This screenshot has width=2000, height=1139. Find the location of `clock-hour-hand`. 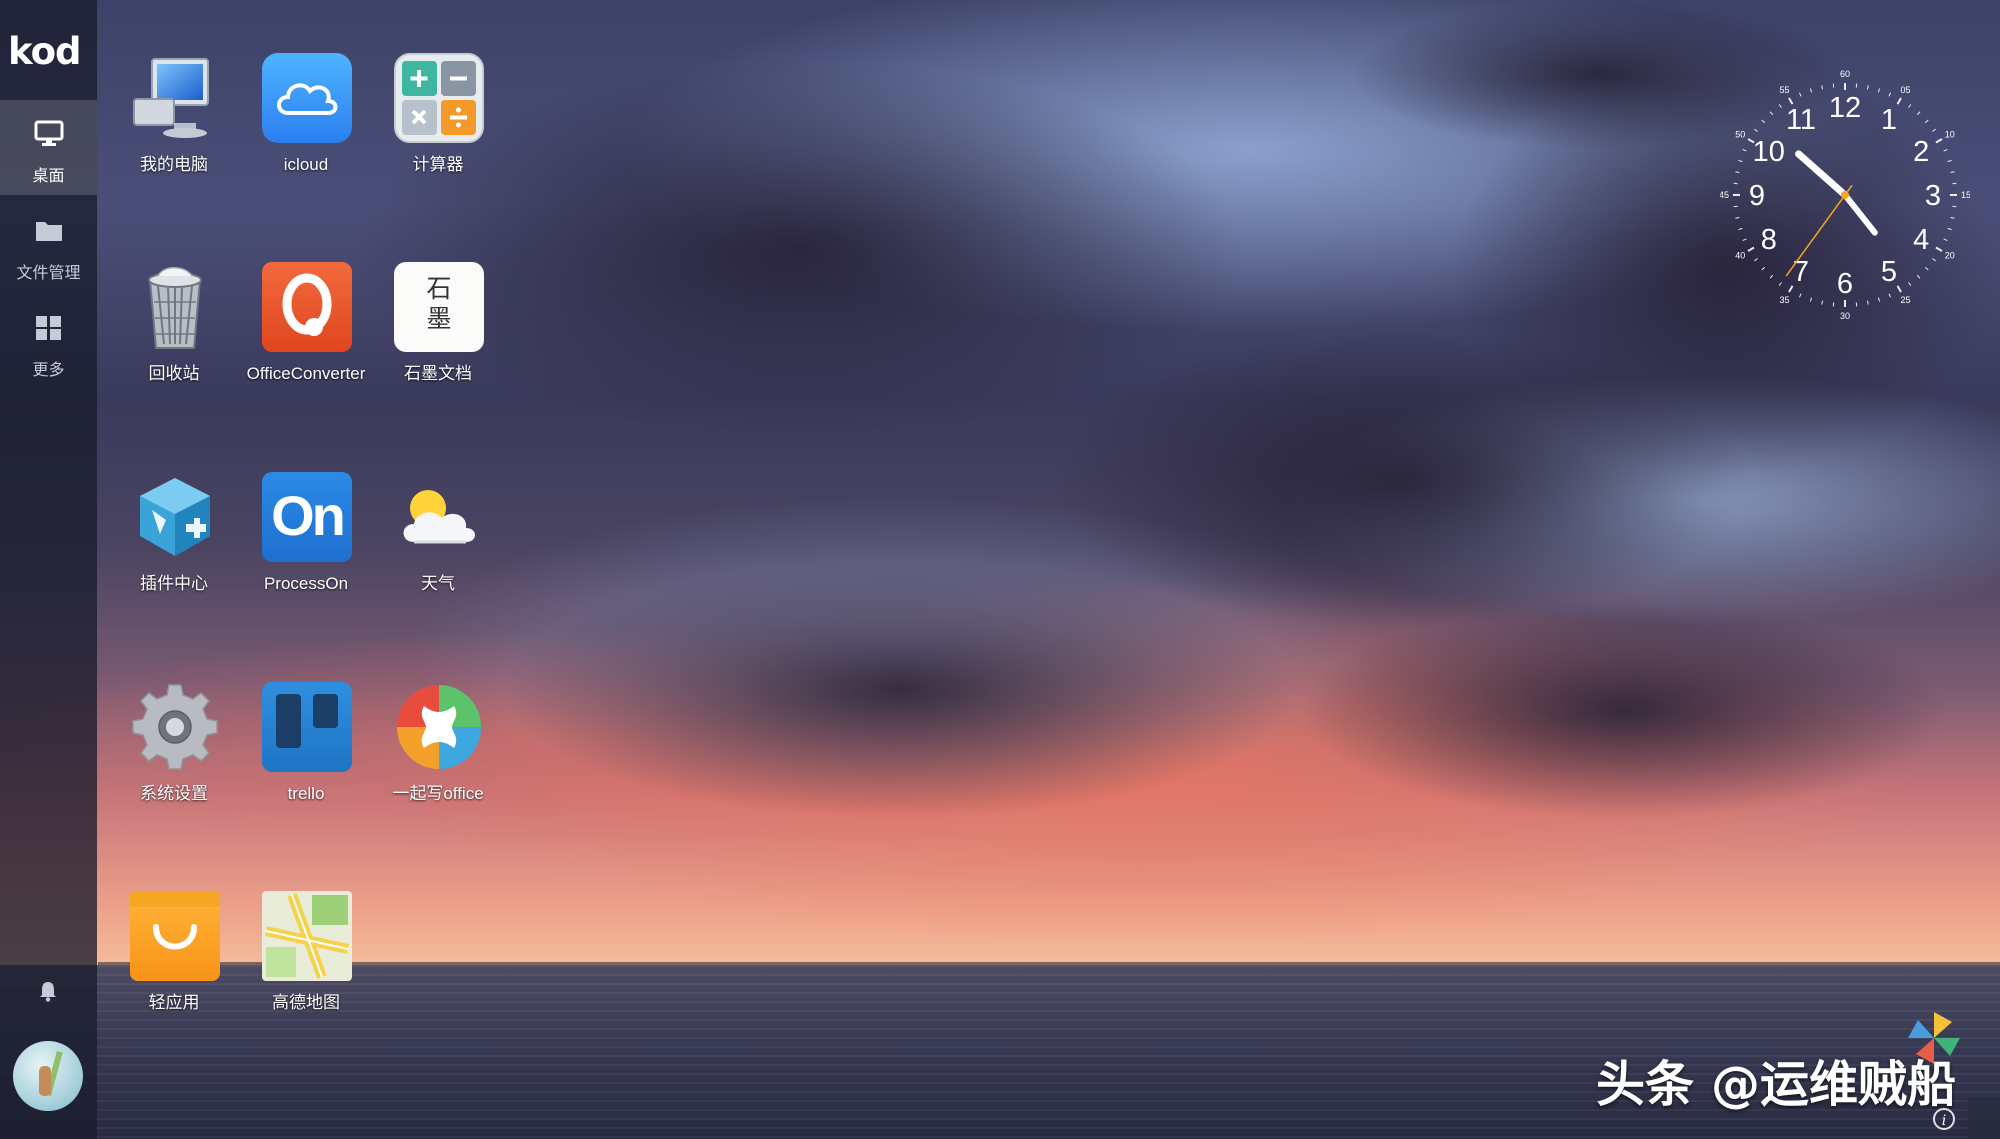

clock-hour-hand is located at coordinates (1822, 174).